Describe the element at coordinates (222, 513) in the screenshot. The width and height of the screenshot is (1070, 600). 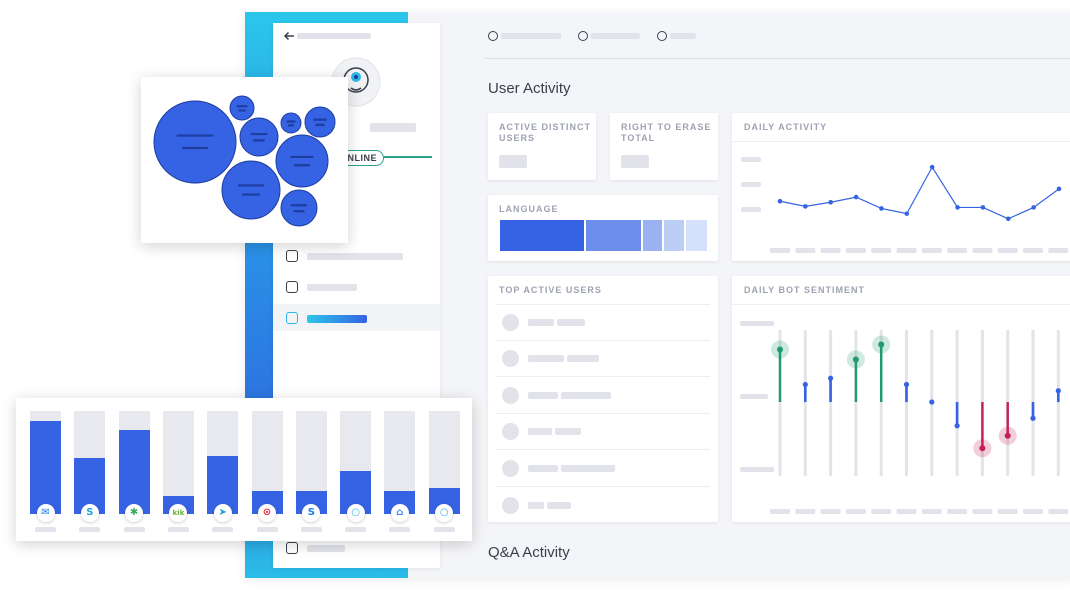
I see `telegram-icon: ➤` at that location.